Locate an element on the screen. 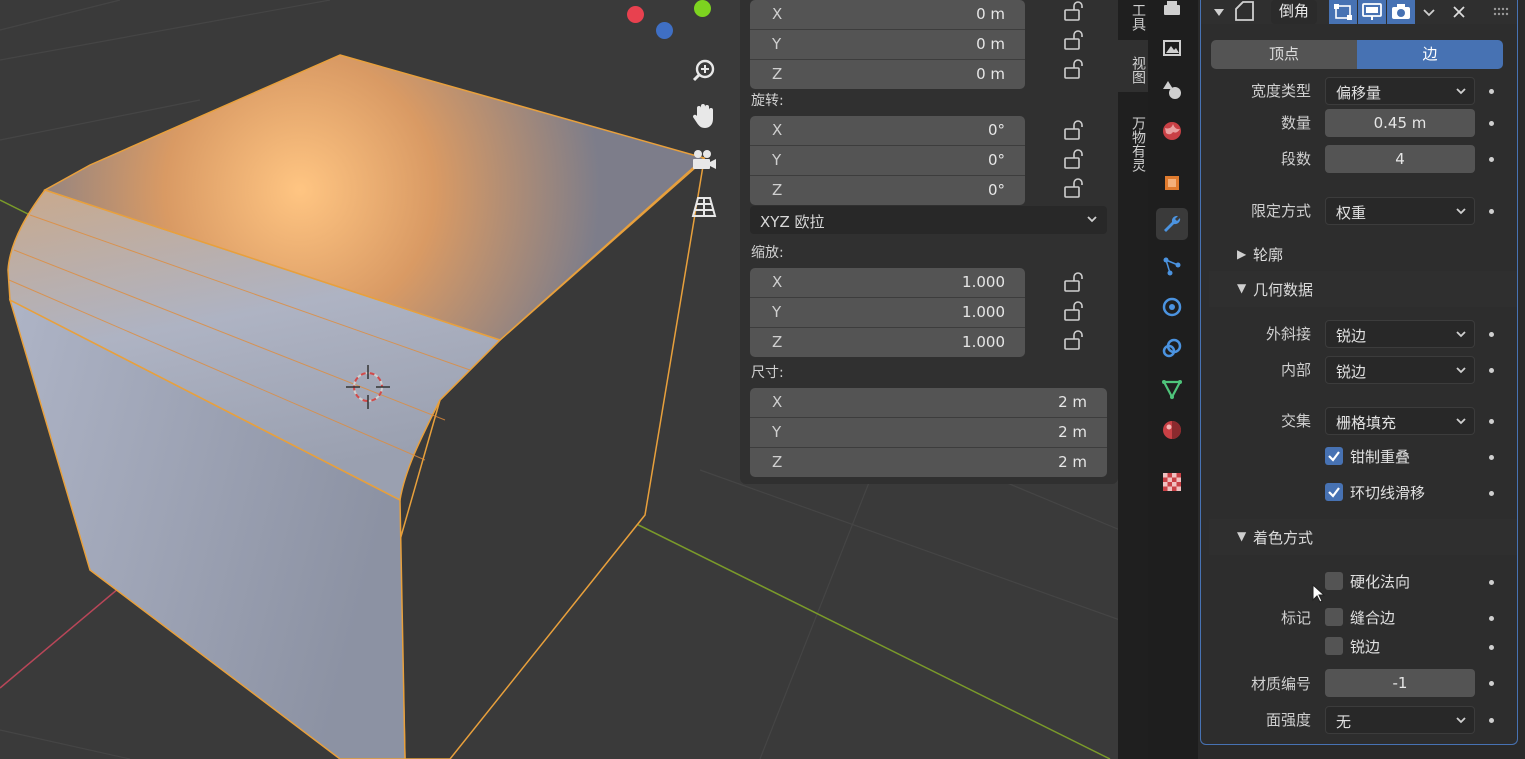 The image size is (1525, 759). tab-output is located at coordinates (1172, 48).